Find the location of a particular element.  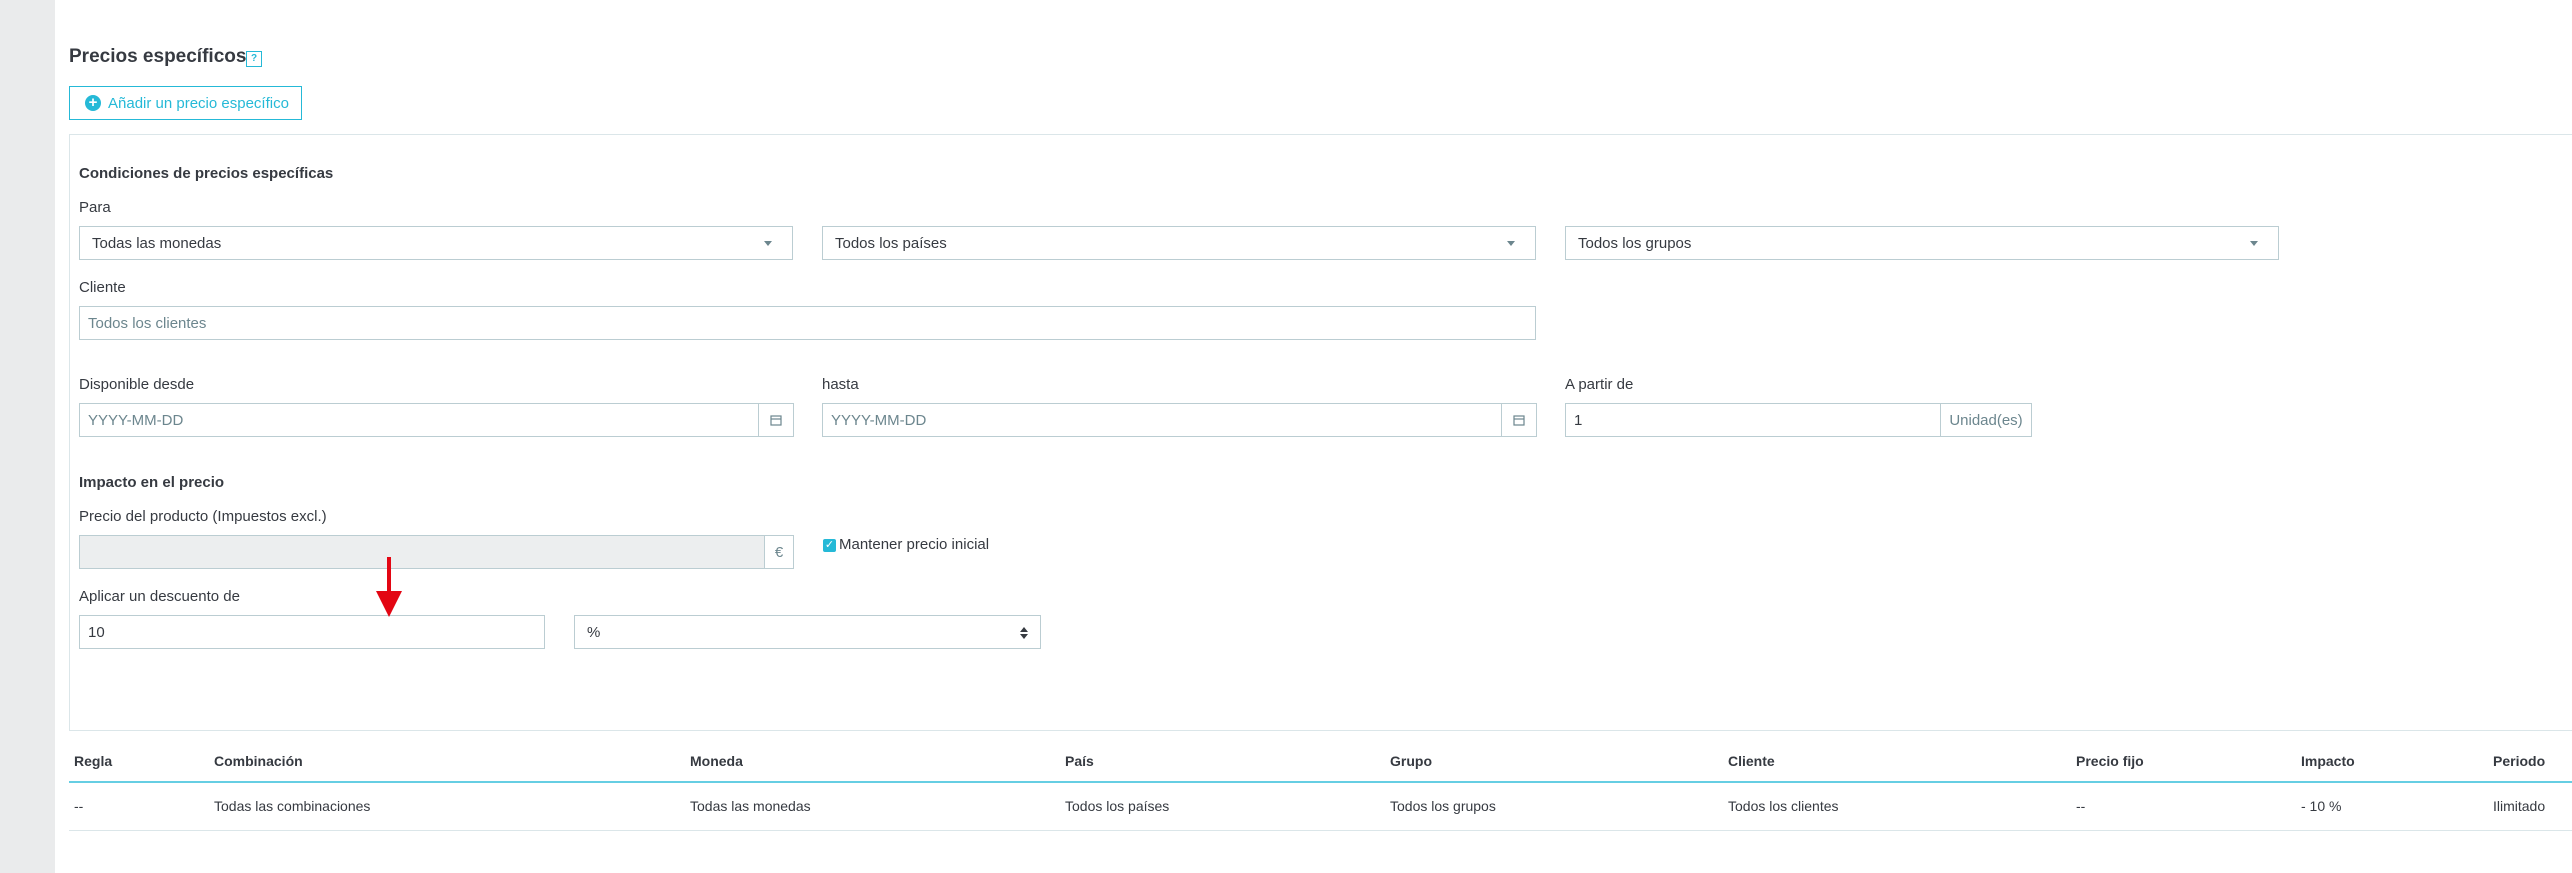

discount-input: 10 is located at coordinates (312, 632).